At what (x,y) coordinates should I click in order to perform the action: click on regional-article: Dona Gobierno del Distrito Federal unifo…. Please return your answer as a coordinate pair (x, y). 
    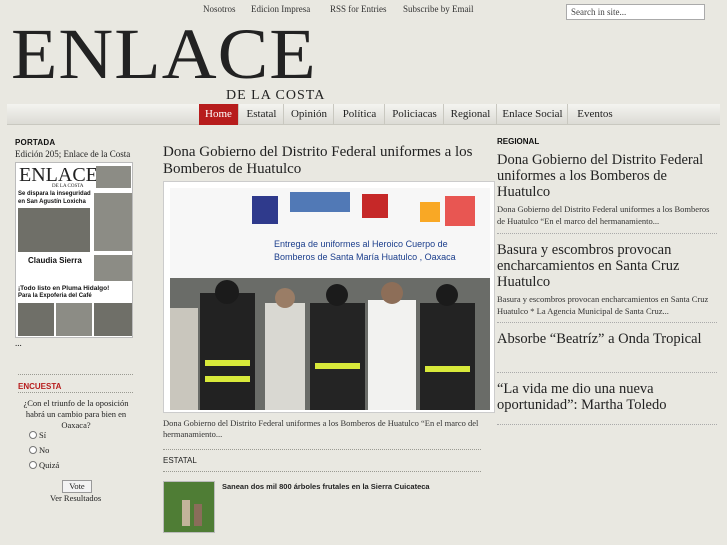
    Looking at the image, I should click on (607, 189).